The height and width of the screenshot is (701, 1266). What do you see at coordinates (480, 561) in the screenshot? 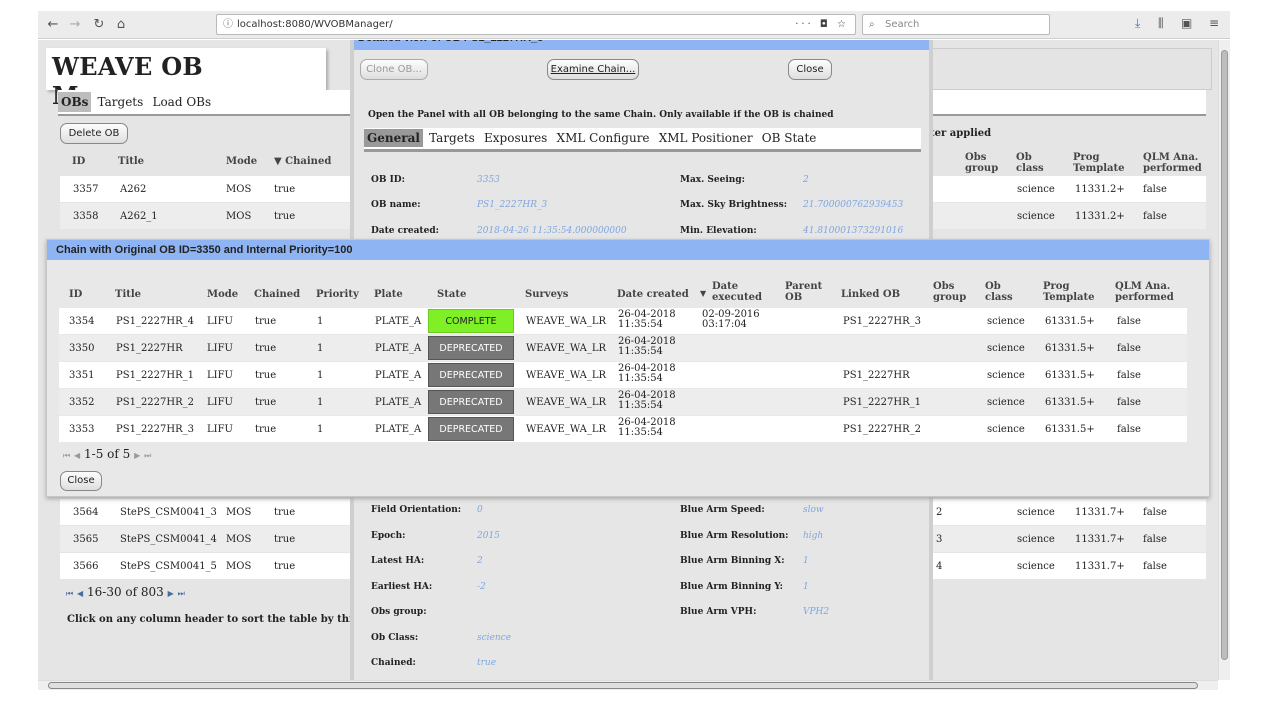
I see `field-value-latest-ha: 2` at bounding box center [480, 561].